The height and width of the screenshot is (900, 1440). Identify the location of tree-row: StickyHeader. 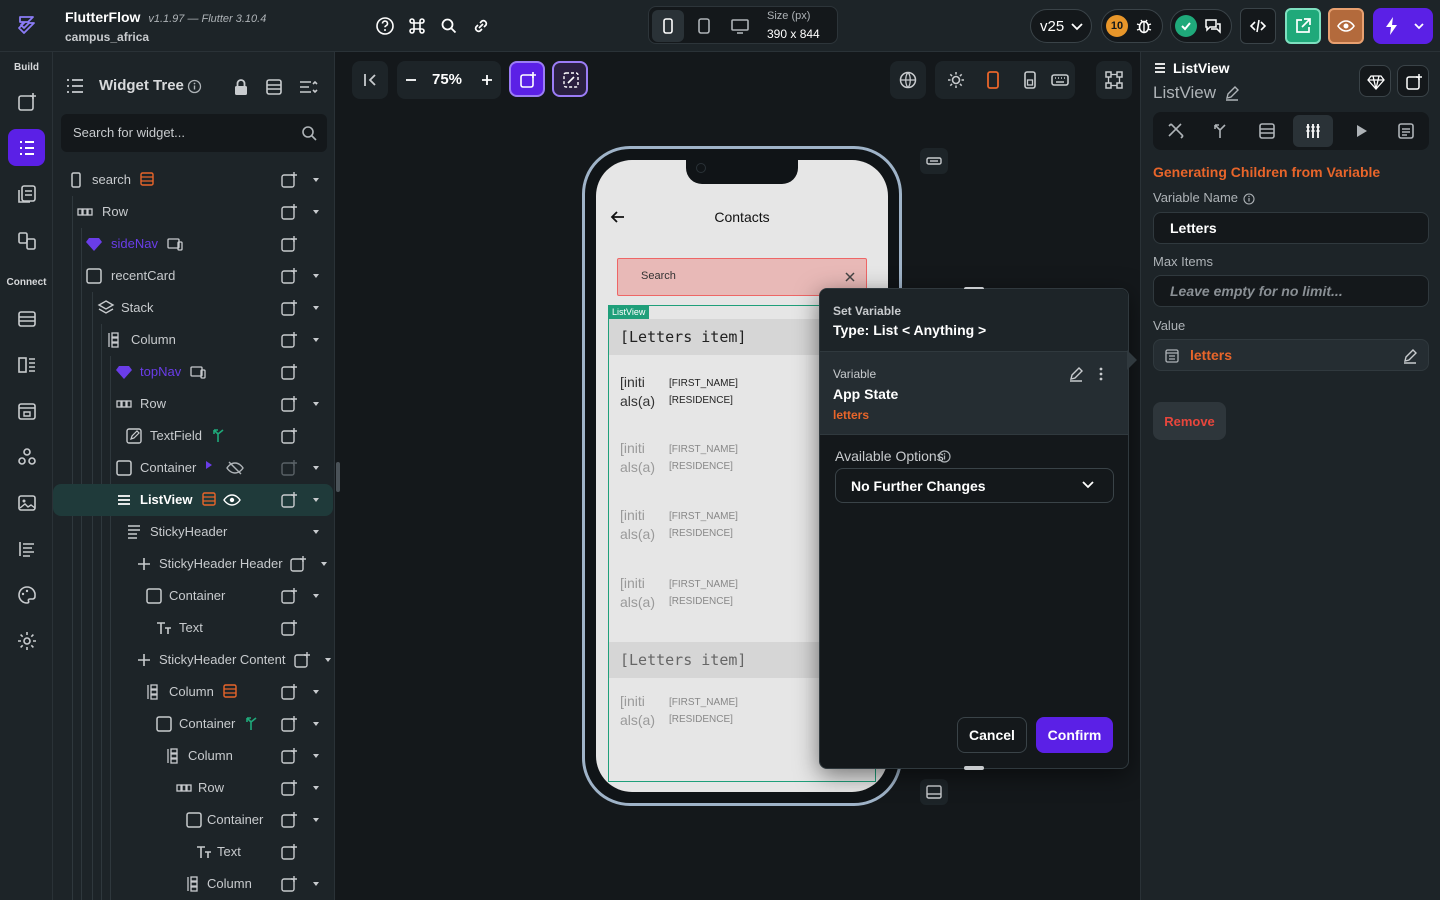
(194, 532).